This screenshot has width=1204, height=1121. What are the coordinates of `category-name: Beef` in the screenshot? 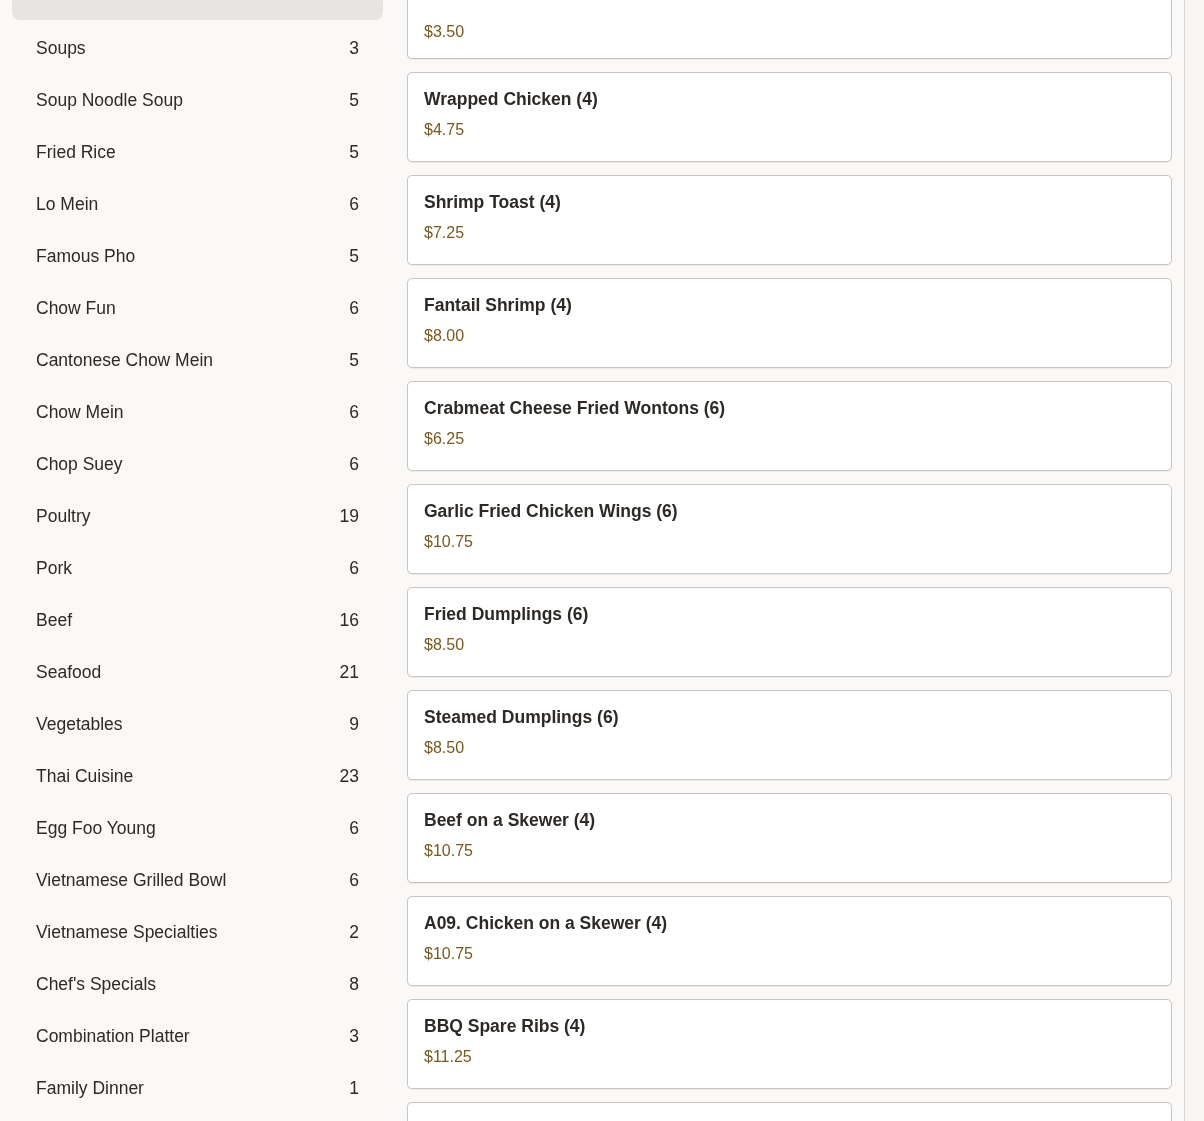 It's located at (54, 620).